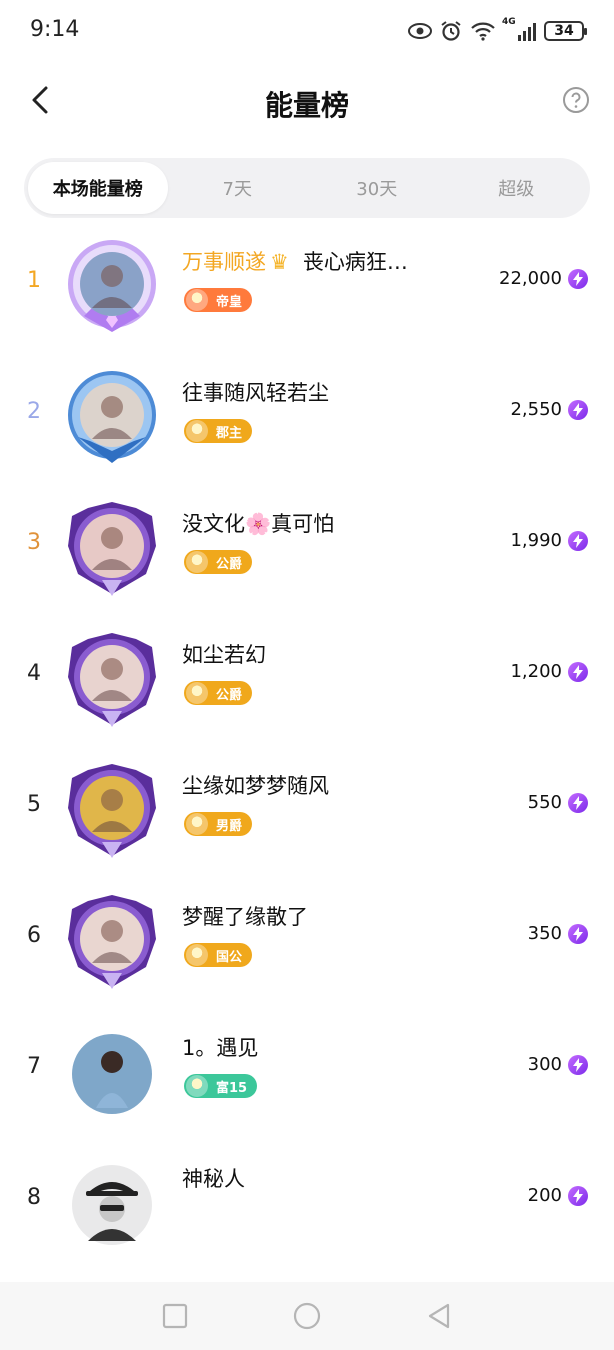 The image size is (614, 1350). What do you see at coordinates (549, 540) in the screenshot?
I see `energy-score: 1,990` at bounding box center [549, 540].